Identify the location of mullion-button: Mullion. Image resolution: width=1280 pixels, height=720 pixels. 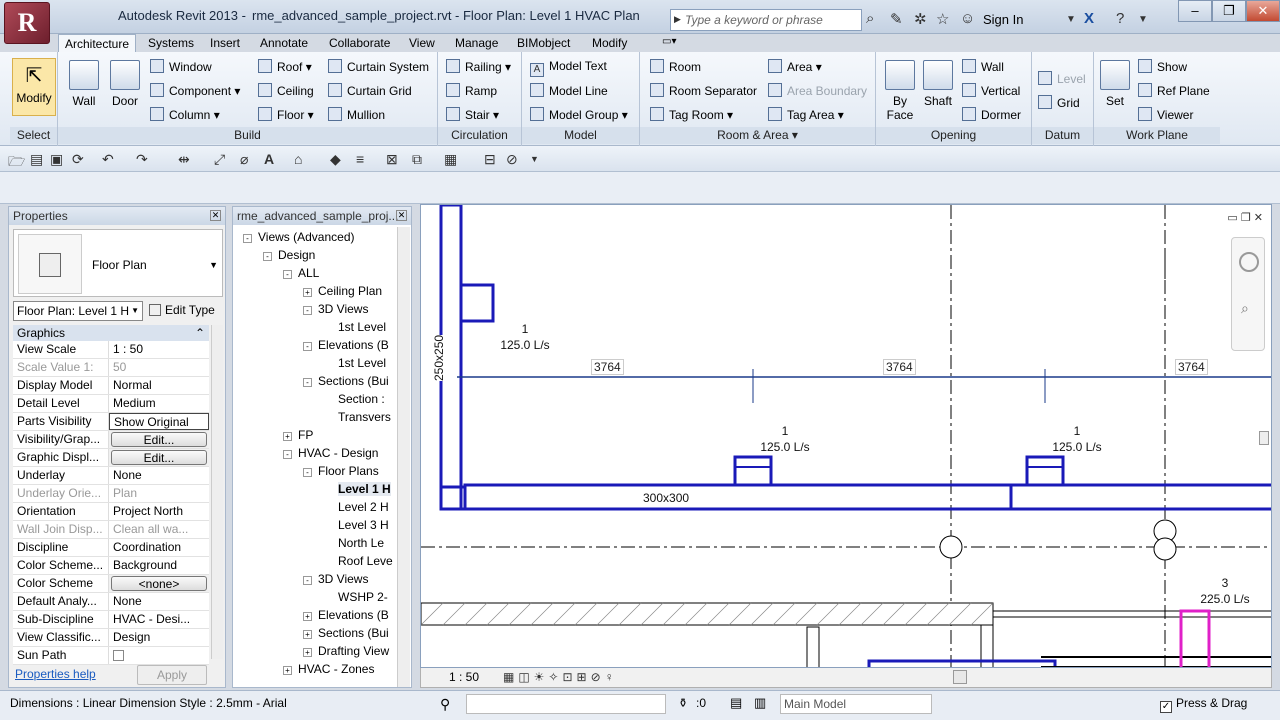
(356, 114).